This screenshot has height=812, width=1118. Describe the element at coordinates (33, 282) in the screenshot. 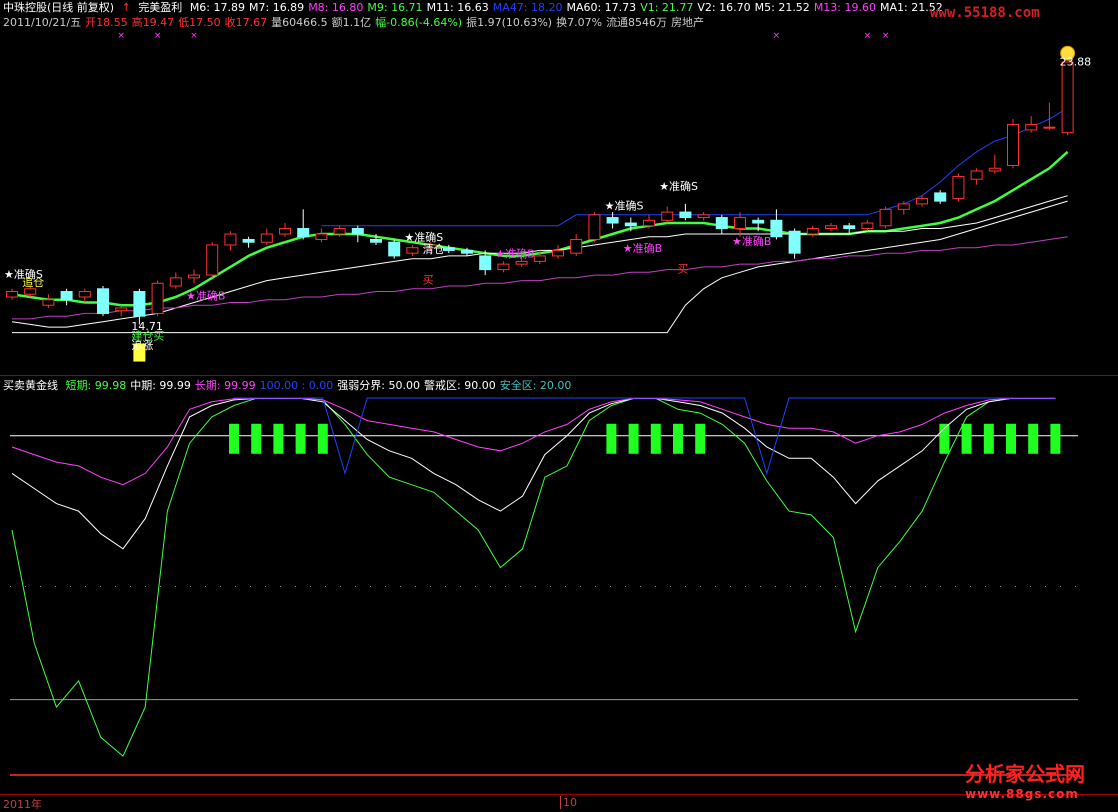

I see `annotation-1: 追仓` at that location.